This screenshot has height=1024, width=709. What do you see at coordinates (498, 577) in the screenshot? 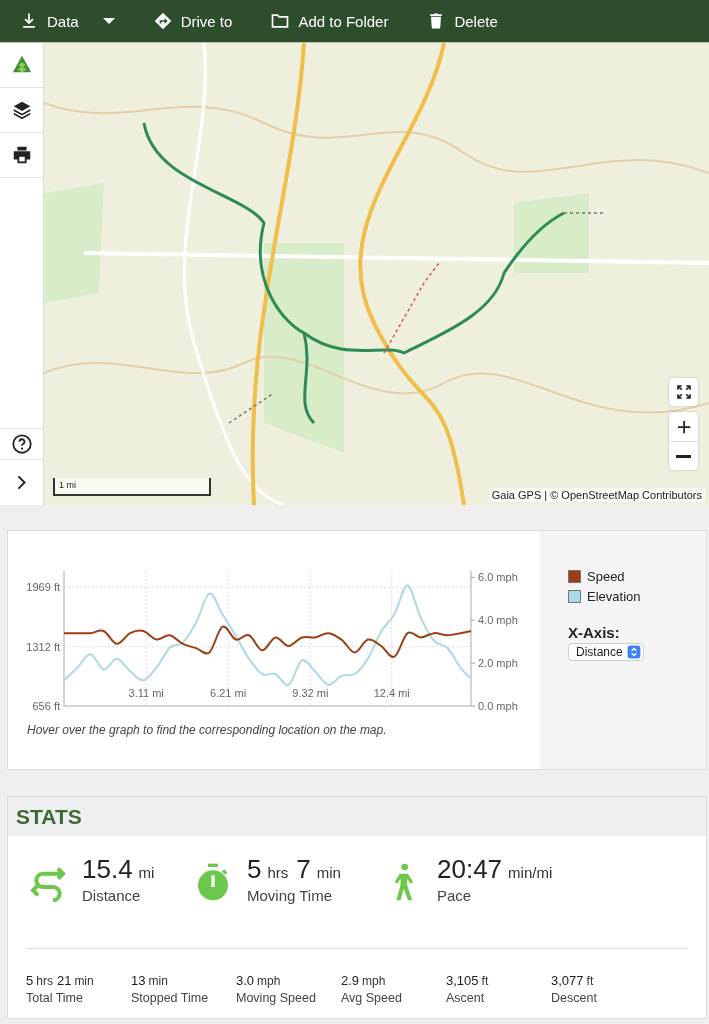
I see `y2-tick-label: 6.0 mph` at bounding box center [498, 577].